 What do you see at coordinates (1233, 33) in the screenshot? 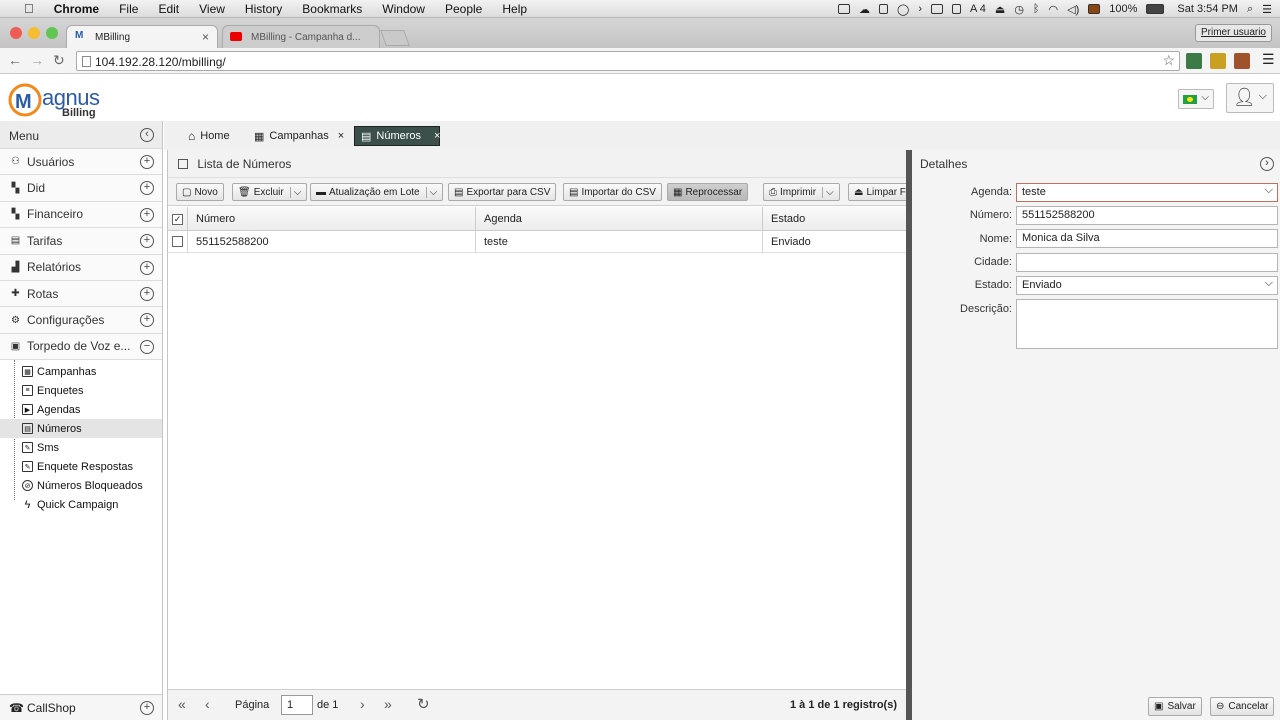
I see `profile-button: Primer usuario` at bounding box center [1233, 33].